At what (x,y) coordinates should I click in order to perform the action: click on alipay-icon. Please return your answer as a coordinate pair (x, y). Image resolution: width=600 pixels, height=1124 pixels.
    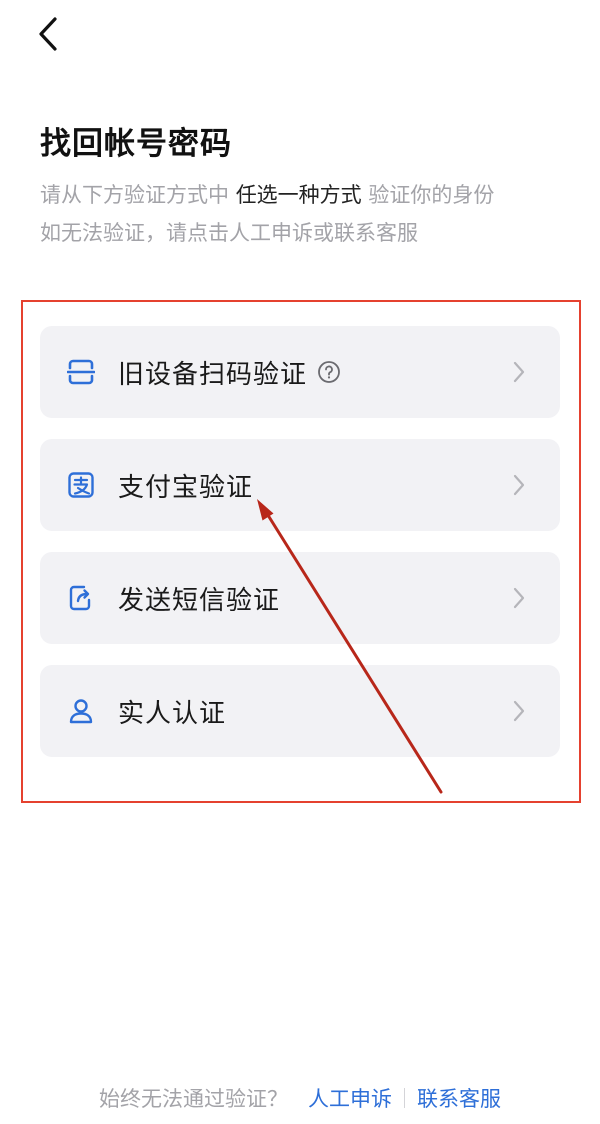
    Looking at the image, I should click on (81, 485).